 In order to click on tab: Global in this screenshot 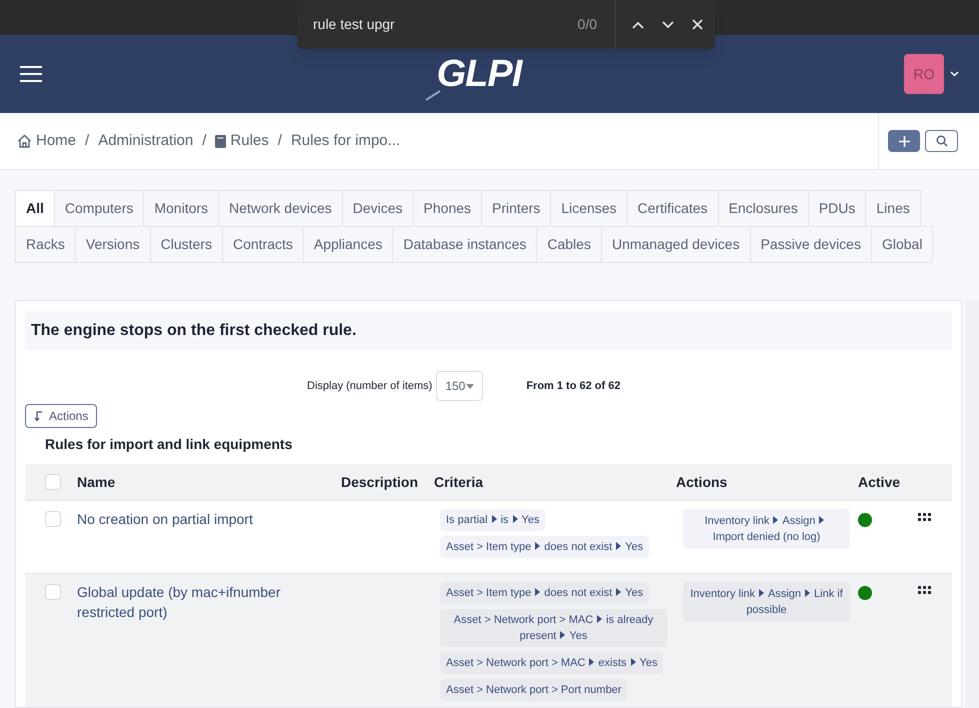, I will do `click(902, 244)`.